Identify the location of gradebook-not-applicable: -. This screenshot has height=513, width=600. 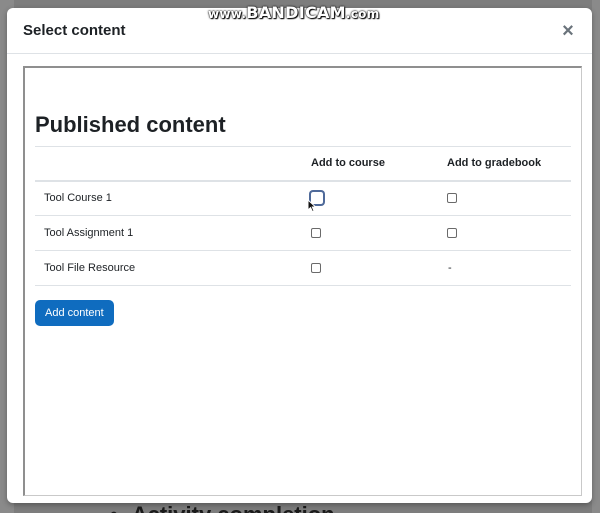
(450, 268).